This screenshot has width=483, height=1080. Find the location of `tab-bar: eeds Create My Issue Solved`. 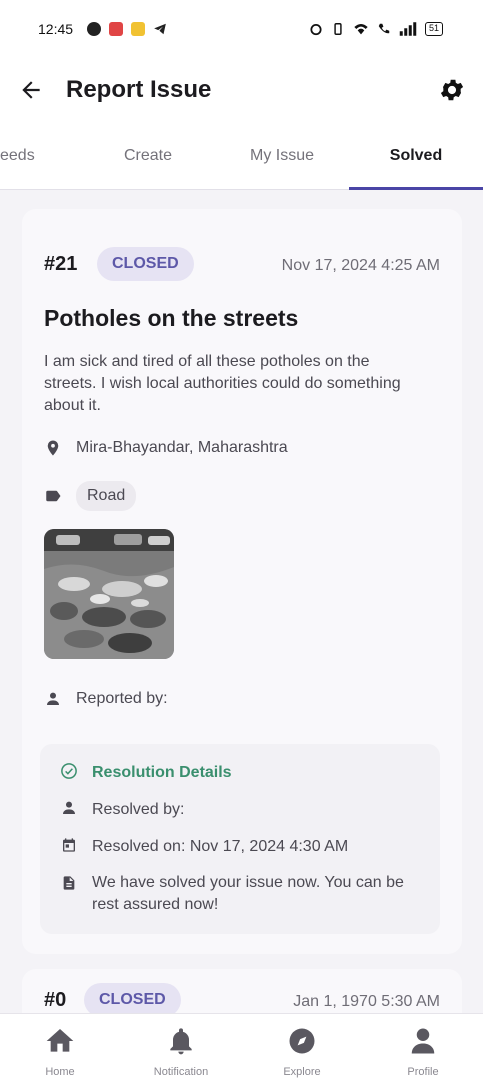

tab-bar: eeds Create My Issue Solved is located at coordinates (241, 156).